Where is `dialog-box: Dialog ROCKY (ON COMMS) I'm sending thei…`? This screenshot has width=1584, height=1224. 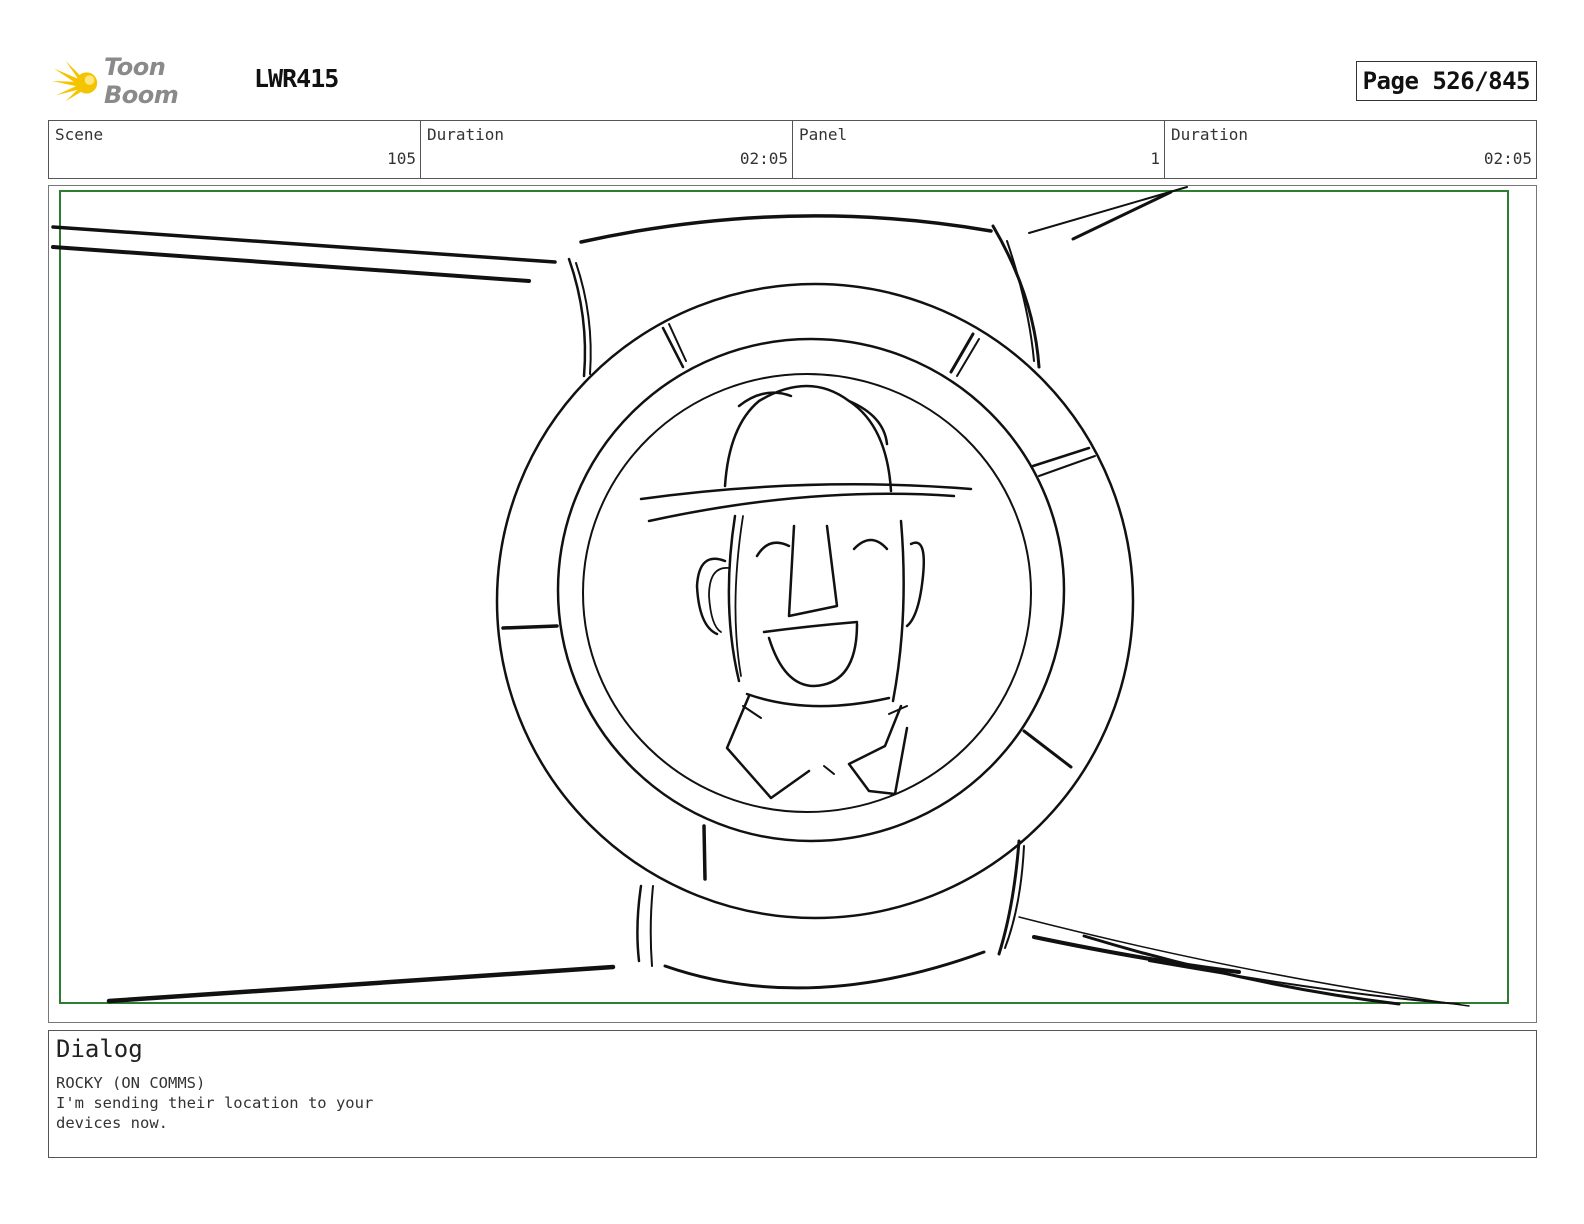
dialog-box: Dialog ROCKY (ON COMMS) I'm sending thei… is located at coordinates (792, 1094).